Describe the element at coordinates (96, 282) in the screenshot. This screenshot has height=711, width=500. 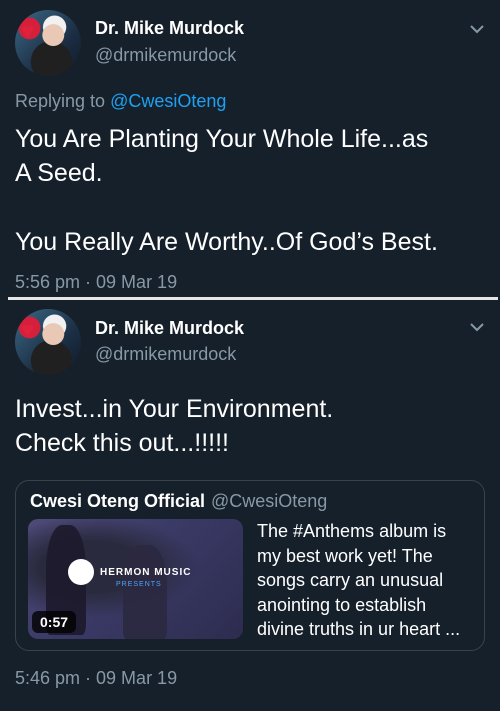
I see `tweet-timestamp: 5:56 pm · 09 Mar 19` at that location.